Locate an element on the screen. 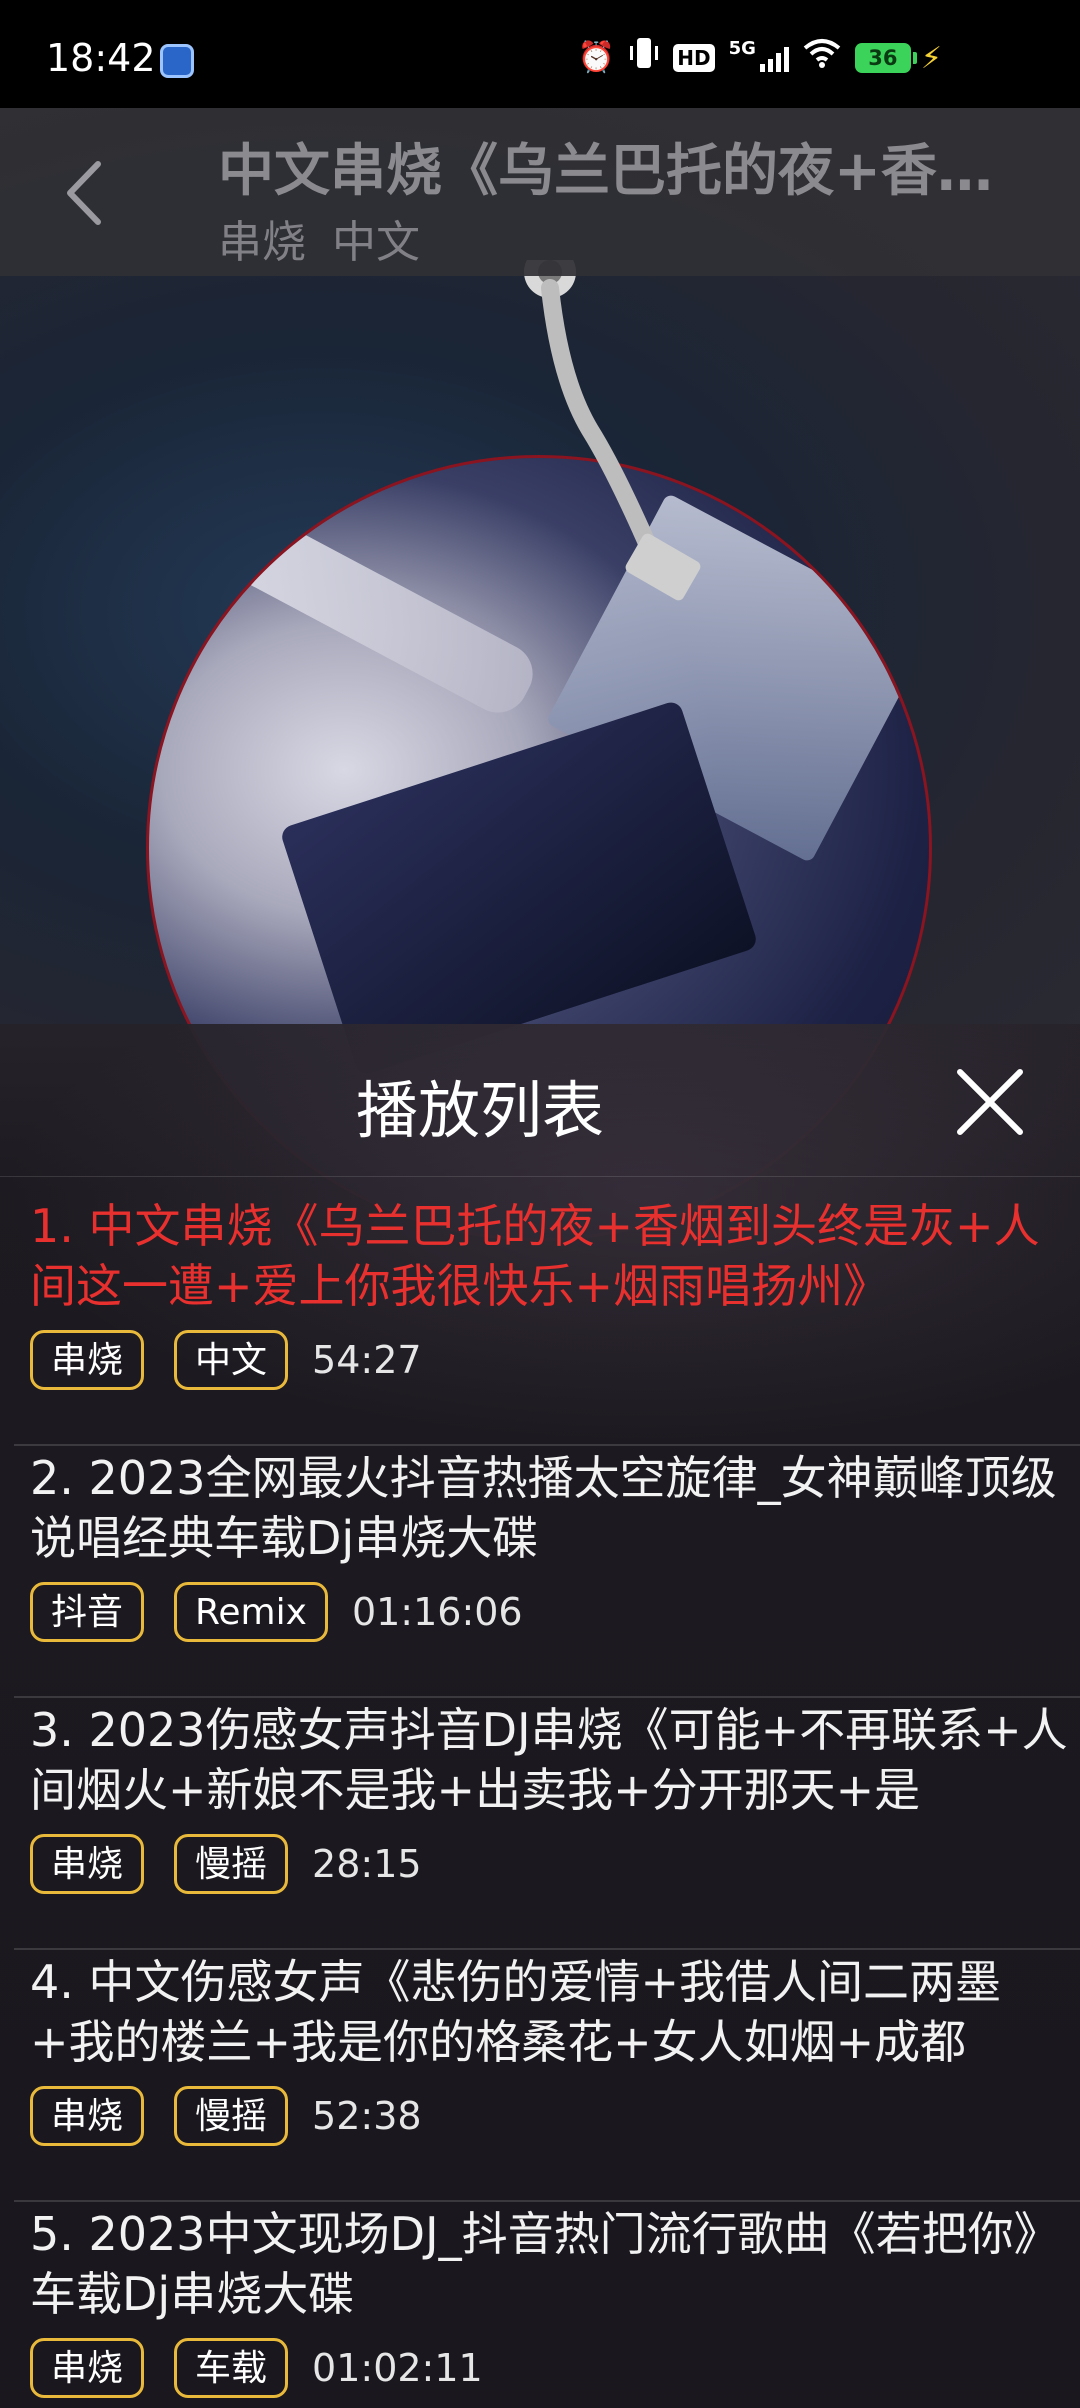 The height and width of the screenshot is (2408, 1080). hd-icon: HD is located at coordinates (694, 58).